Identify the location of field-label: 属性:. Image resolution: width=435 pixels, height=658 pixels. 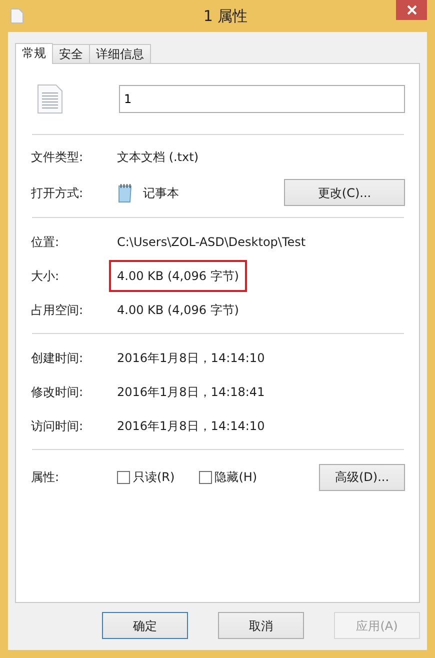
(45, 477).